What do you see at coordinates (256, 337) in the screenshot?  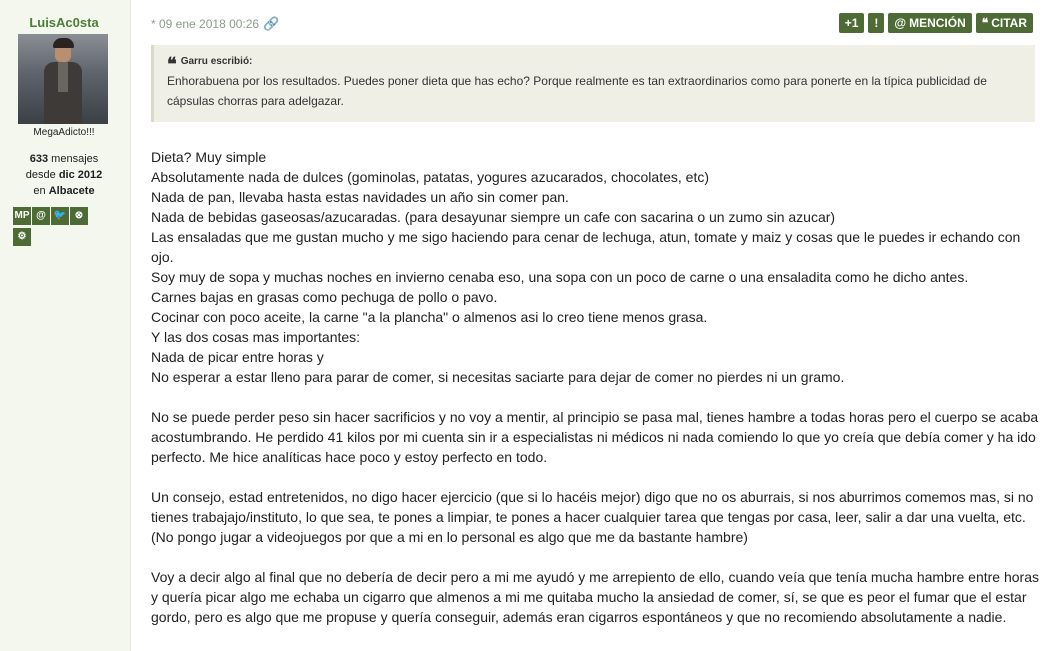 I see `post-line: Y las dos cosas mas importantes:` at bounding box center [256, 337].